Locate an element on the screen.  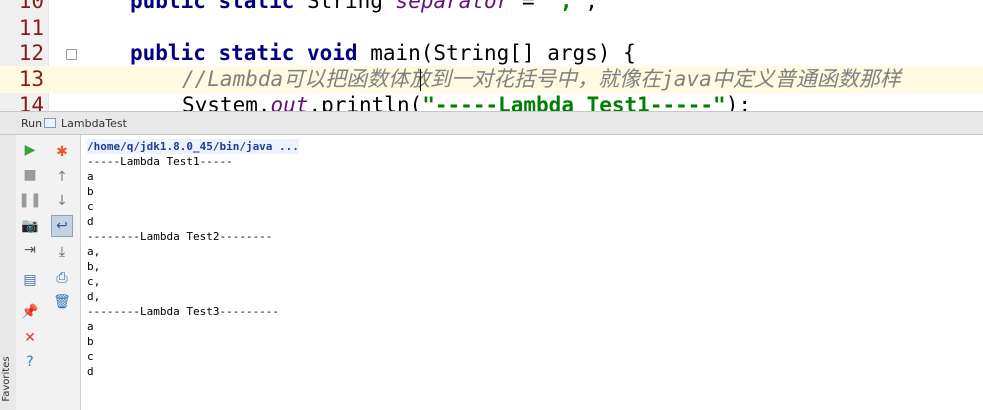
line-number: 12 is located at coordinates (31, 53).